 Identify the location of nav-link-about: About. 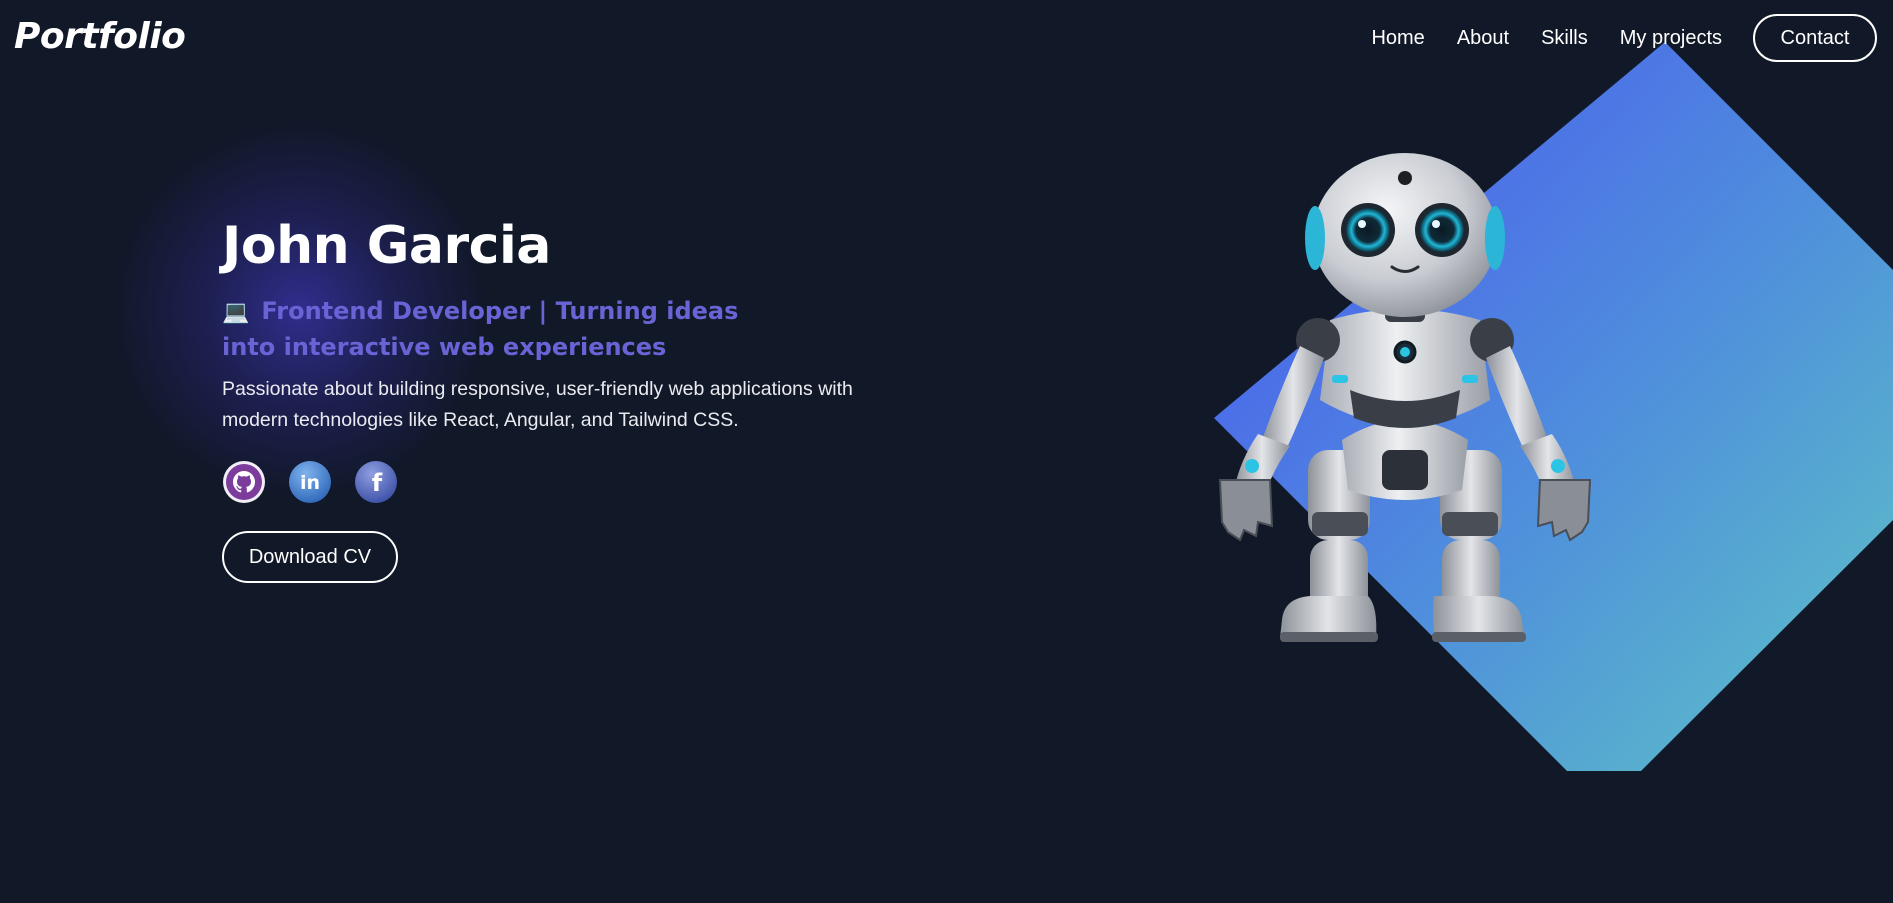
(1483, 38).